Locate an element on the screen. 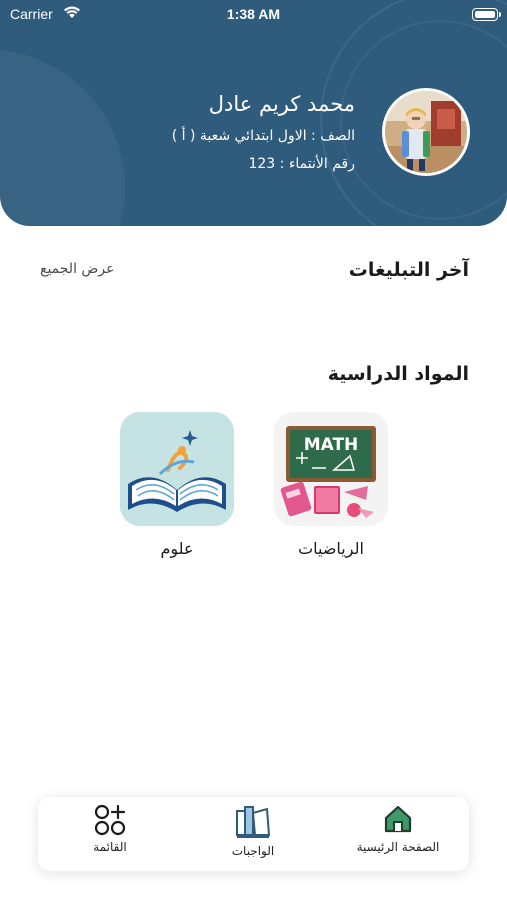 The image size is (507, 900). math-board-image: MATH is located at coordinates (331, 469).